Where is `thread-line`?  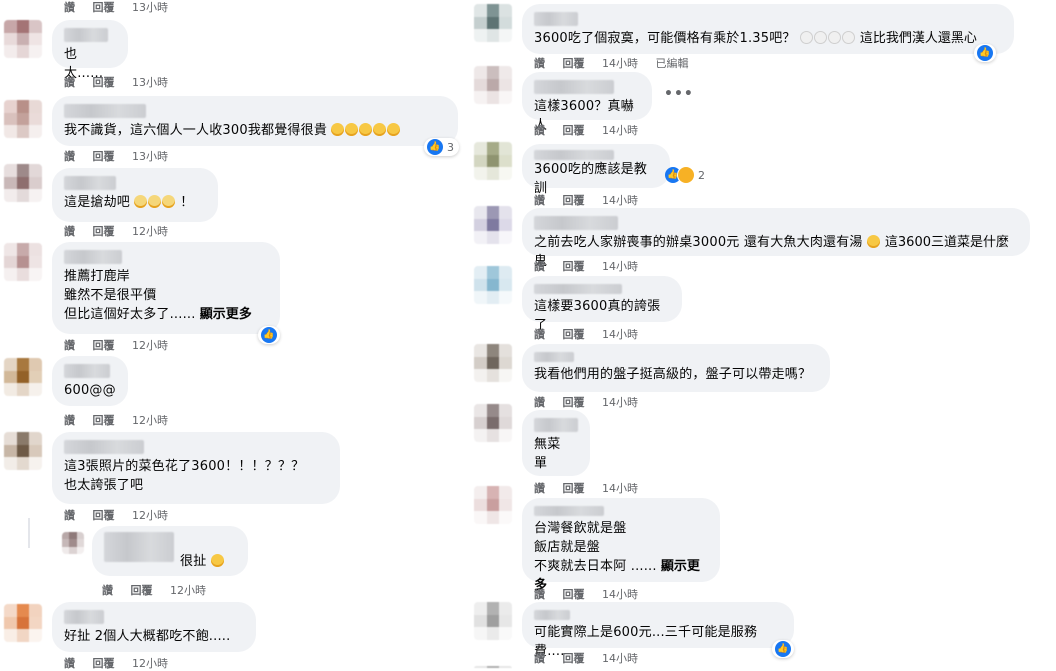 thread-line is located at coordinates (29, 533).